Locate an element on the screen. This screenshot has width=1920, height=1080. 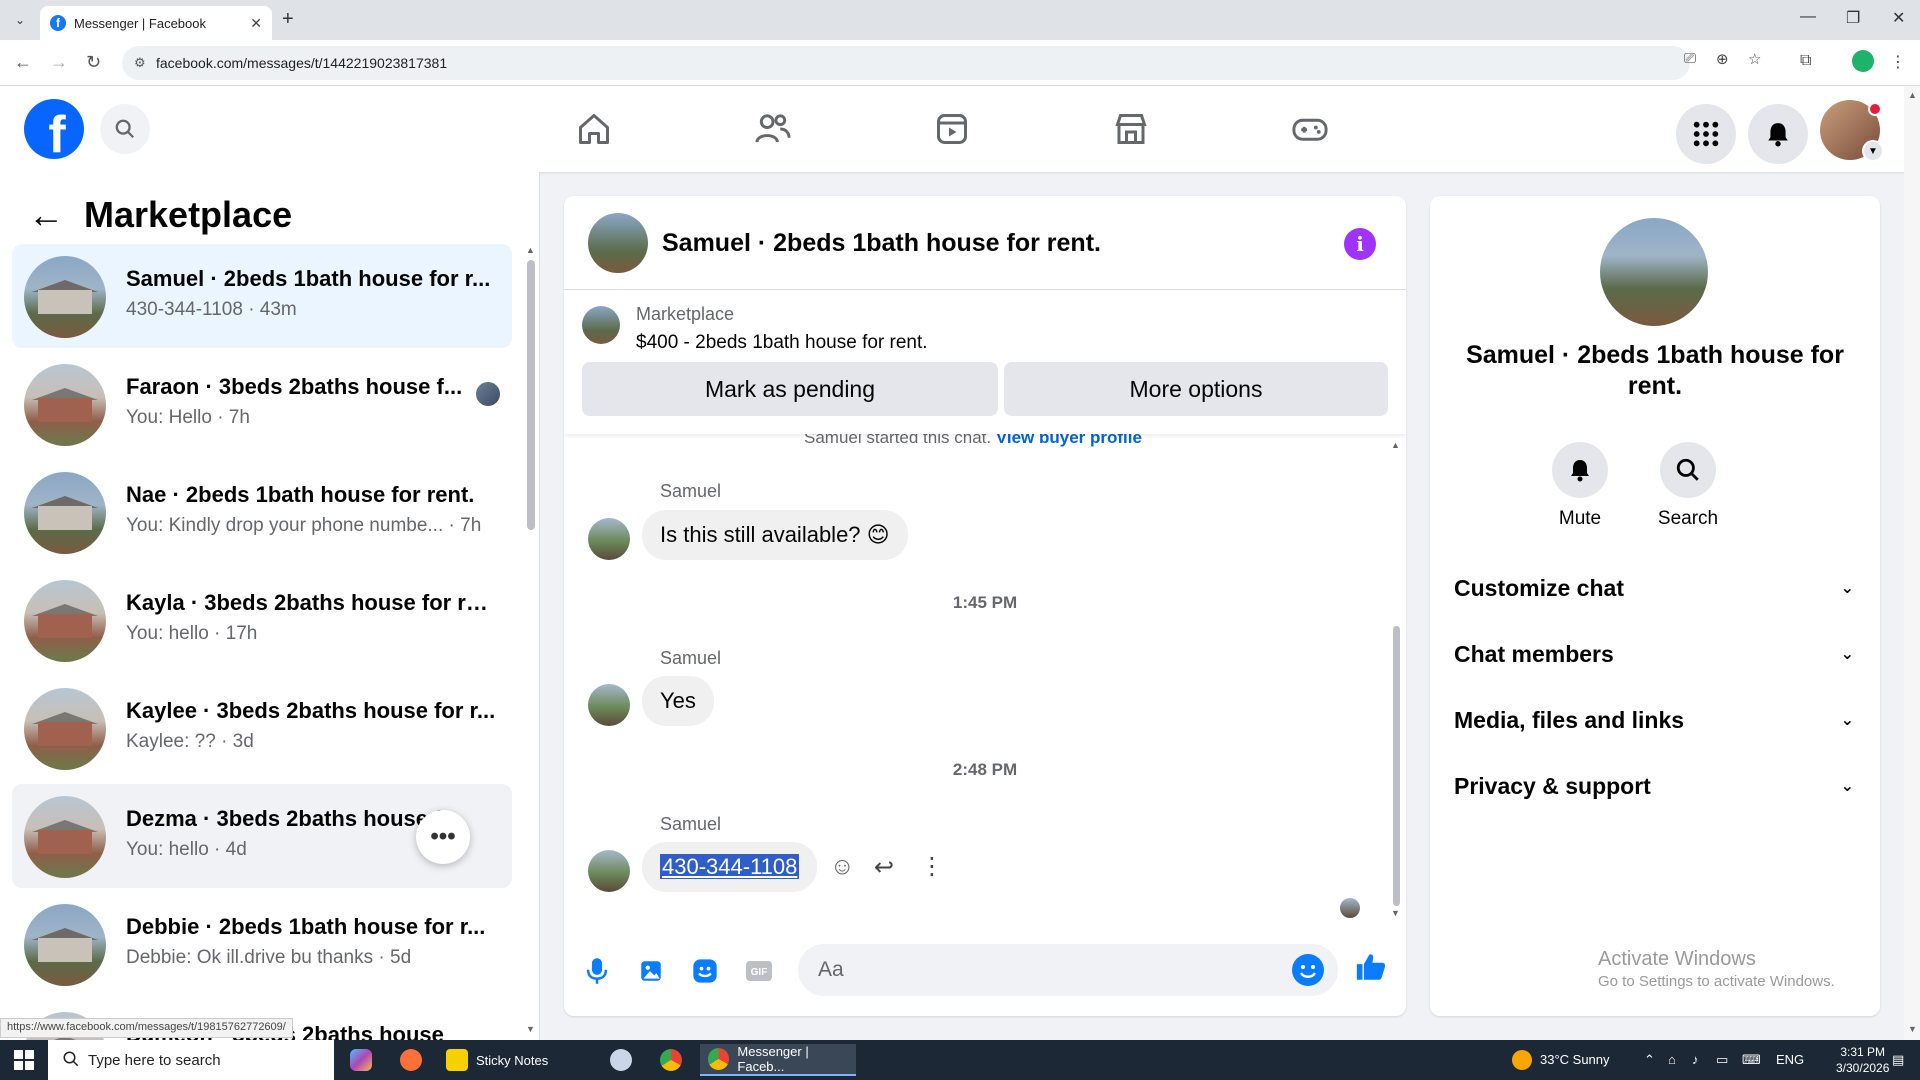
chat-scrollbar is located at coordinates (1396, 766).